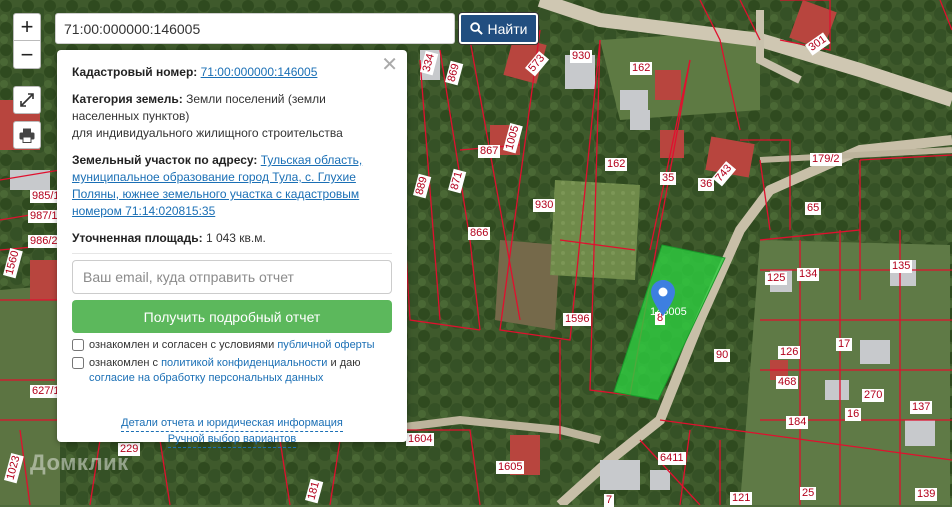  Describe the element at coordinates (44, 216) in the screenshot. I see `parcel-number-label: 987/1` at that location.